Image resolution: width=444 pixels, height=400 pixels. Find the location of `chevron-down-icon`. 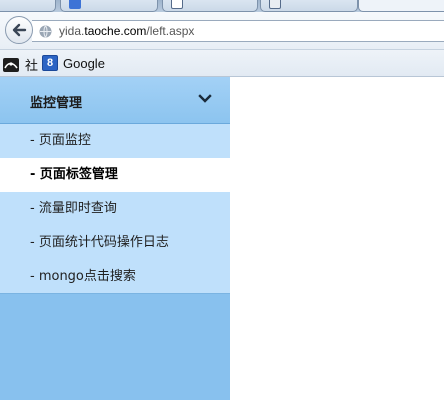

chevron-down-icon is located at coordinates (205, 99).